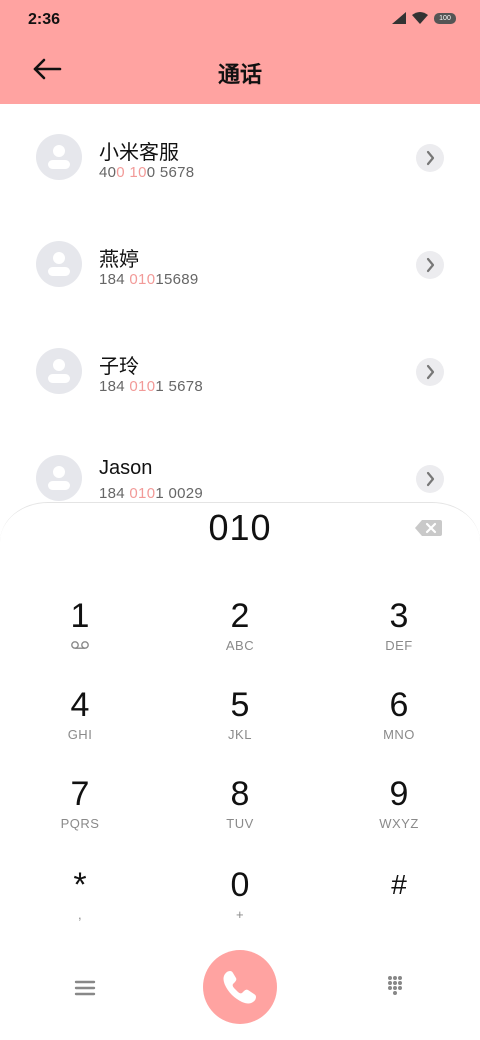 Image resolution: width=480 pixels, height=1040 pixels. What do you see at coordinates (151, 493) in the screenshot?
I see `contact-number: 184 0101 0029` at bounding box center [151, 493].